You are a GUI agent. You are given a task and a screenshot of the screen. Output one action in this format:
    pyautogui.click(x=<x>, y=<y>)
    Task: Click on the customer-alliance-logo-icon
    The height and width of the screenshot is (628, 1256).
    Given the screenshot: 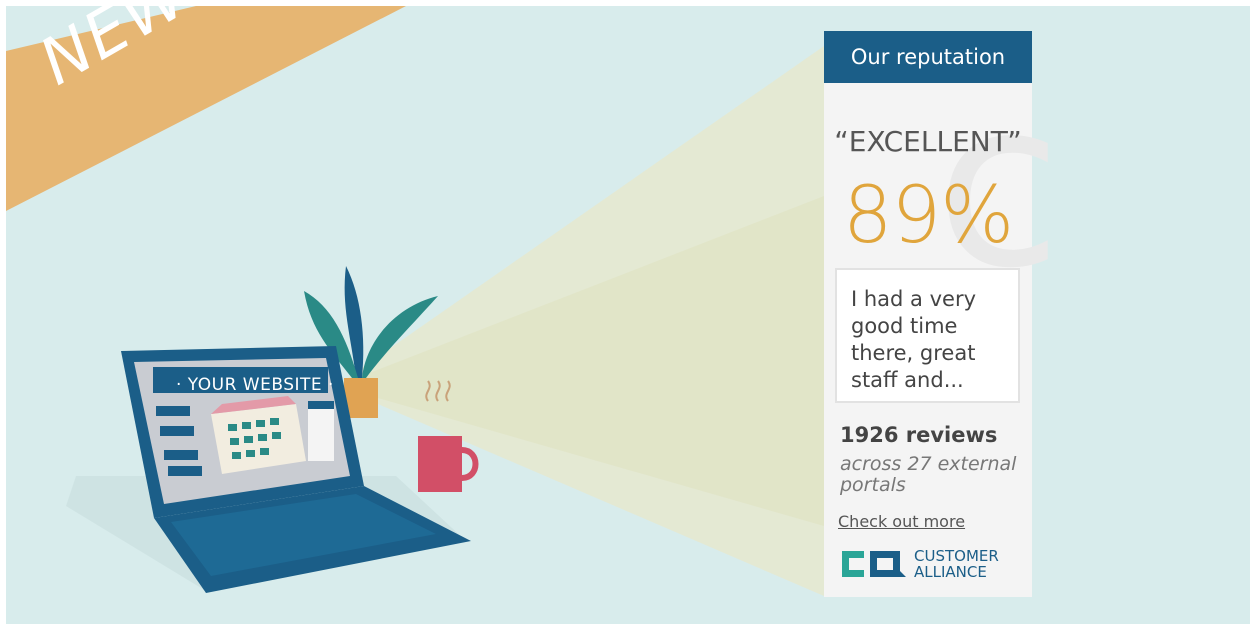 What is the action you would take?
    pyautogui.click(x=874, y=564)
    